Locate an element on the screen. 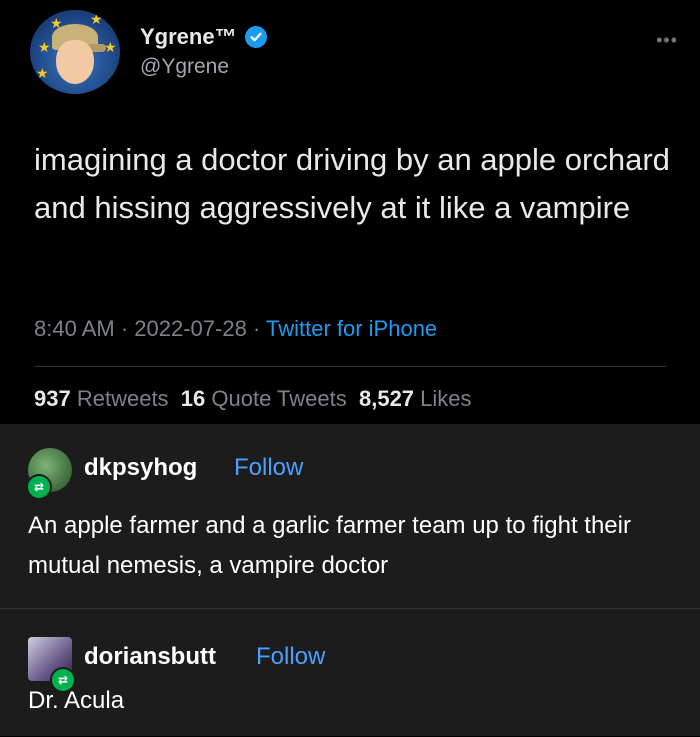 The height and width of the screenshot is (737, 700). checkmark-icon is located at coordinates (255, 37).